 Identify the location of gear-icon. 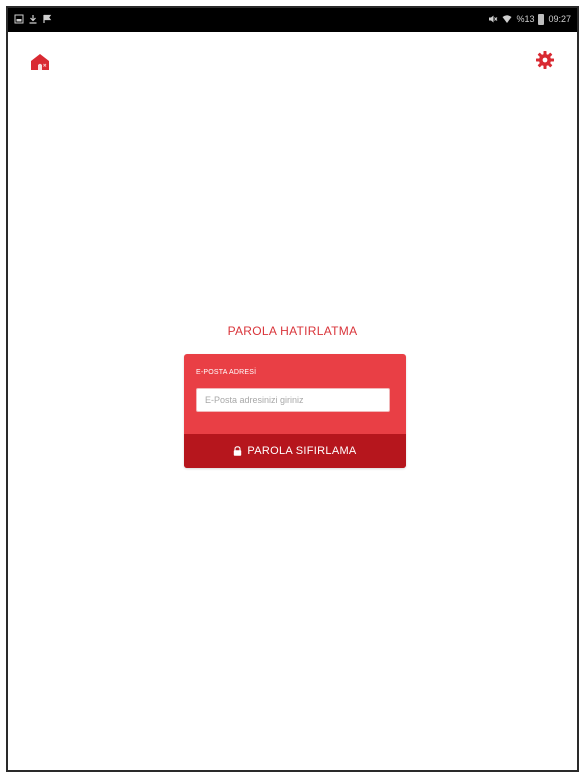
(545, 60).